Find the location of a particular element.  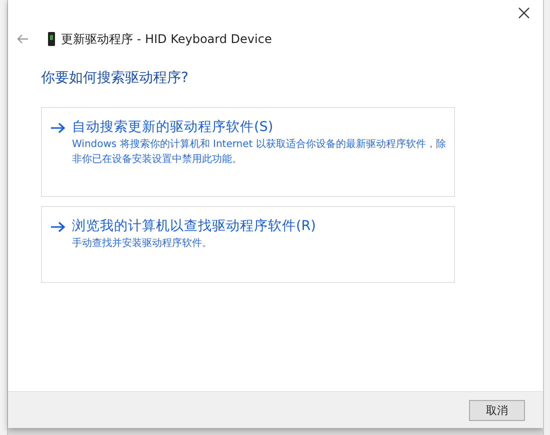

window-title: 更新驱动程序 - HID Keyboard Device is located at coordinates (166, 39).